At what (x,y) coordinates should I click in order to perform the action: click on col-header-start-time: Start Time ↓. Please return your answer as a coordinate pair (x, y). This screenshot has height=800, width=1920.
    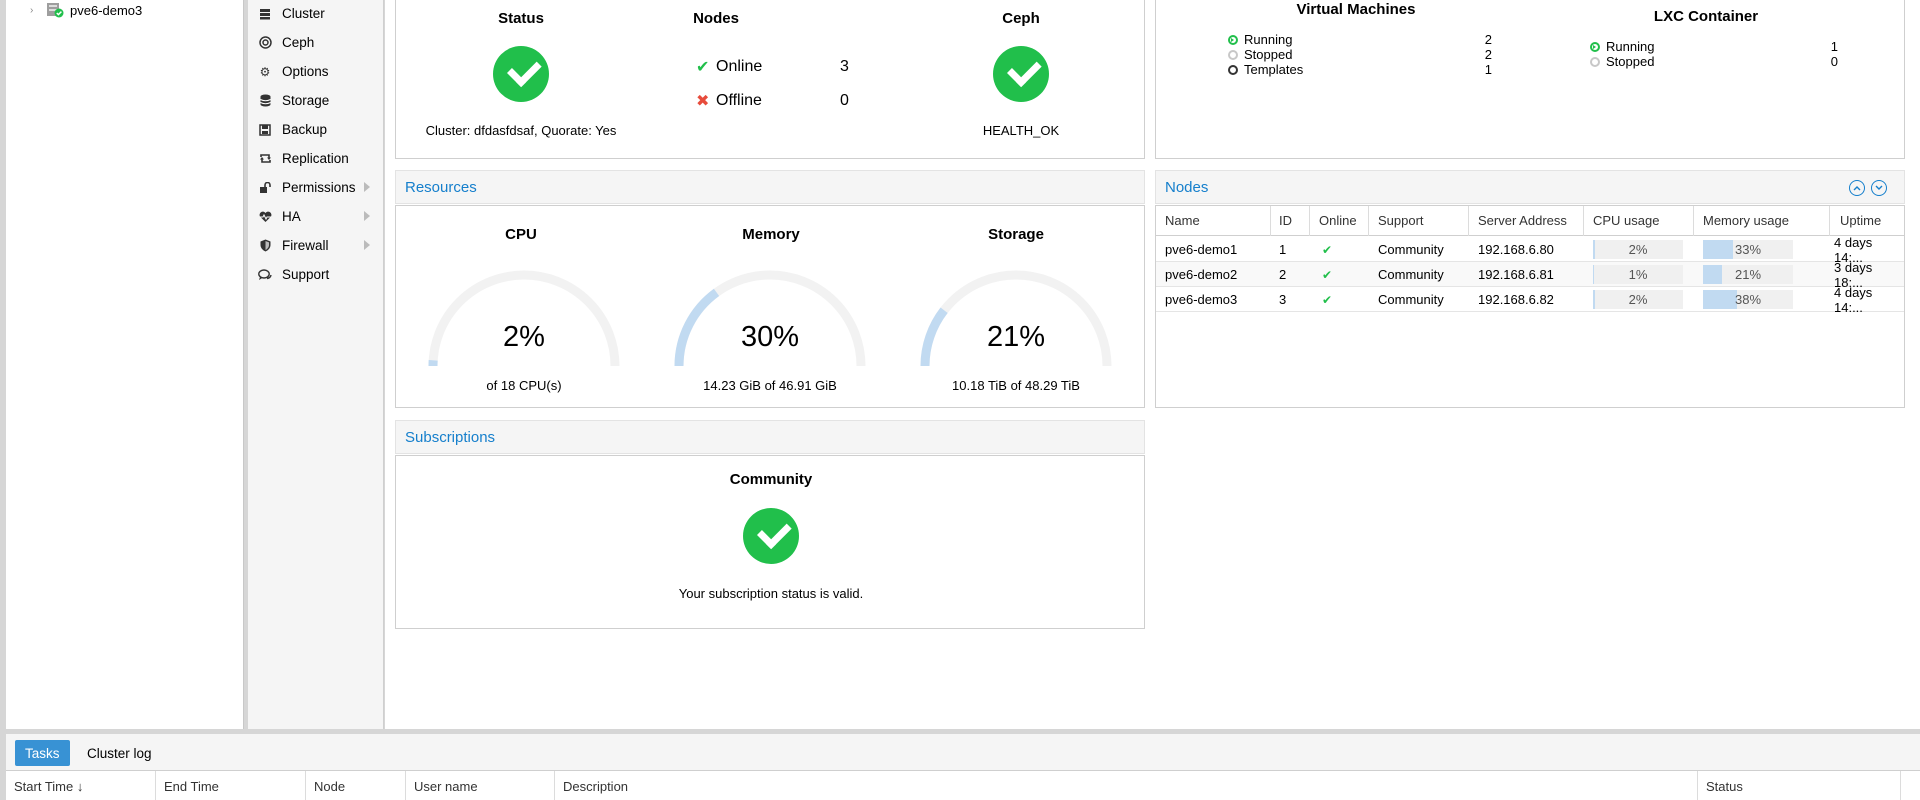
    Looking at the image, I should click on (81, 785).